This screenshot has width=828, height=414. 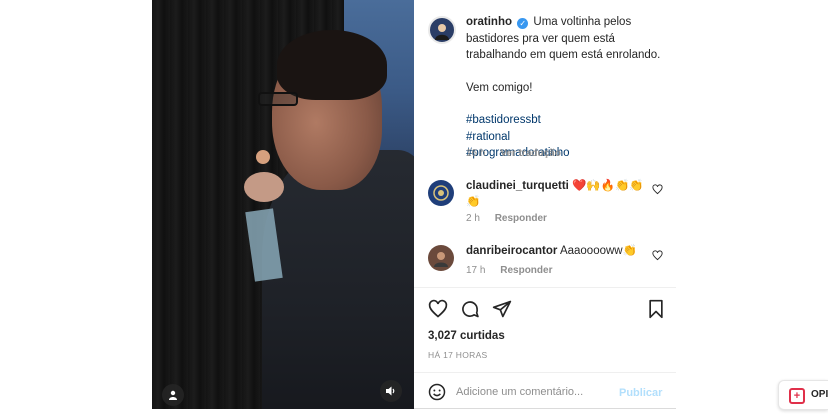 What do you see at coordinates (566, 120) in the screenshot?
I see `hashtag-link: #bastidoressbt` at bounding box center [566, 120].